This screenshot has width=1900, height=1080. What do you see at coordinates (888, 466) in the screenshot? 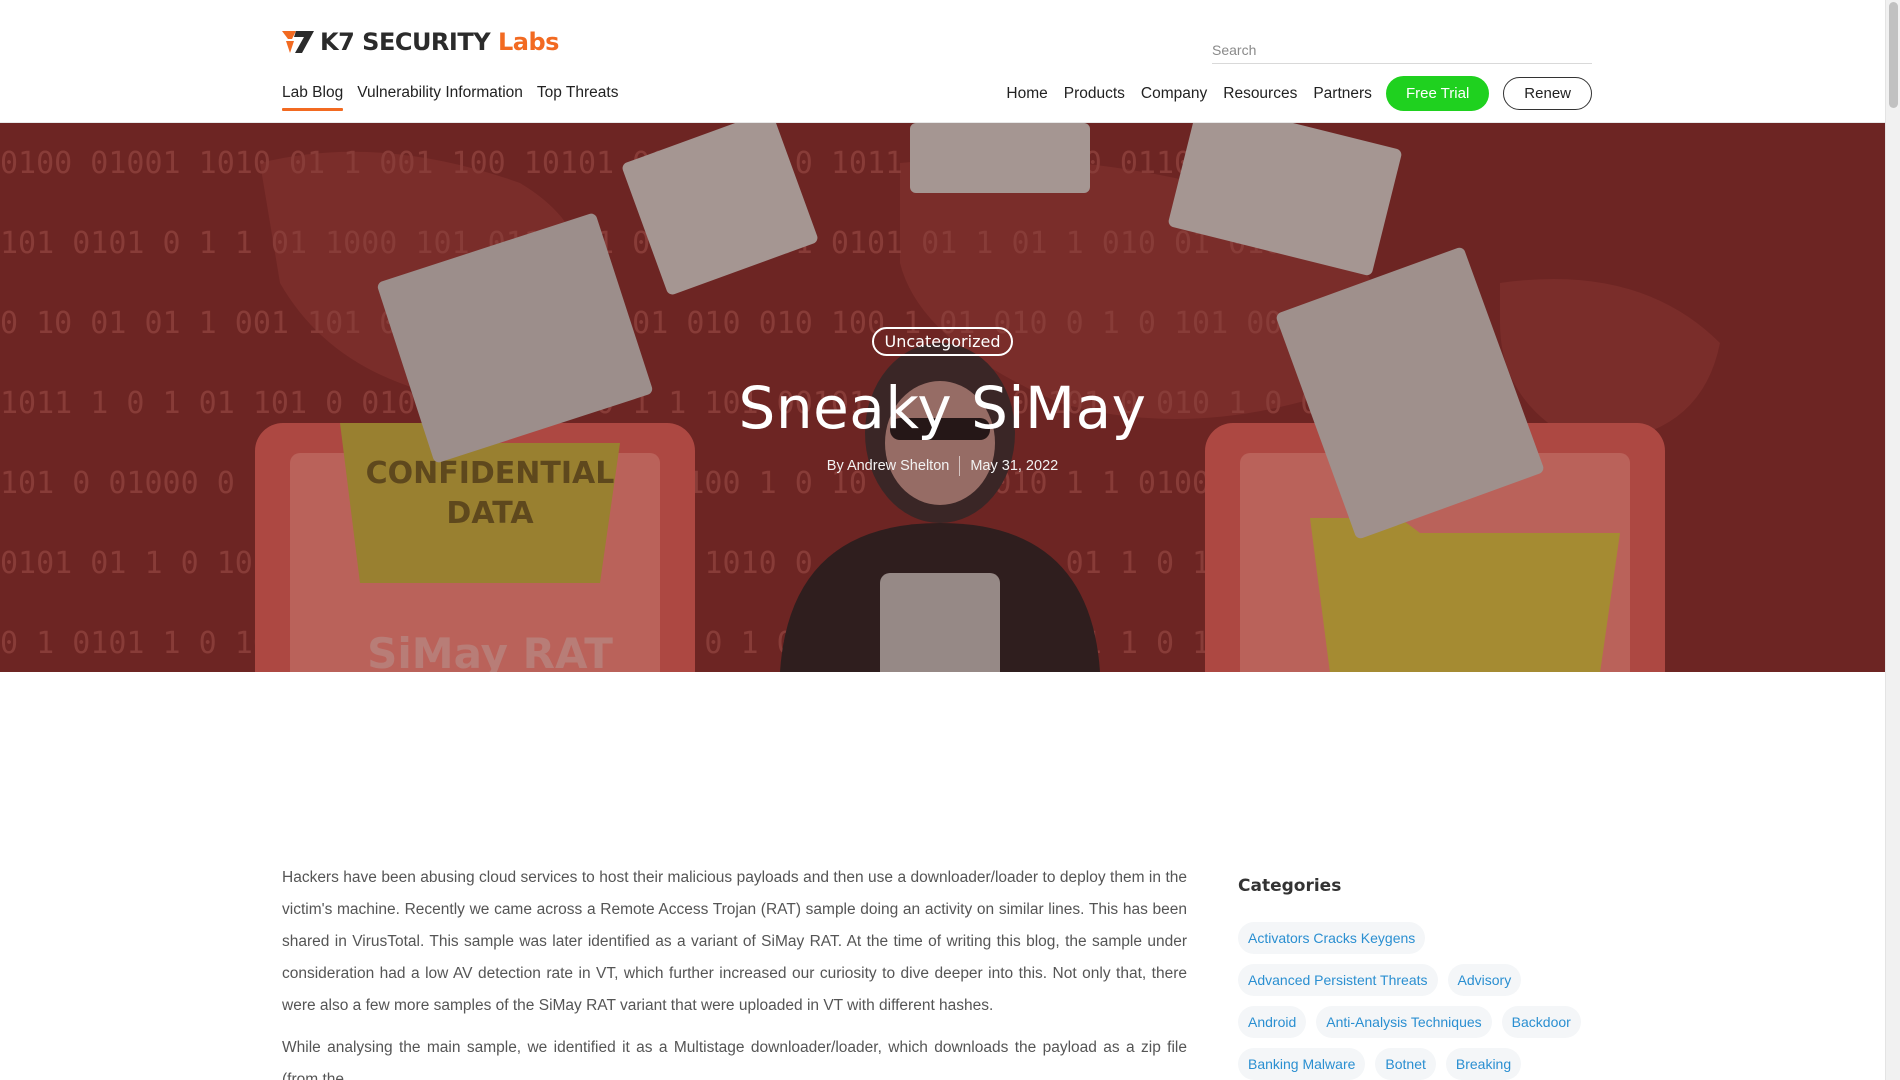
I see `post-author: By Andrew Shelton` at bounding box center [888, 466].